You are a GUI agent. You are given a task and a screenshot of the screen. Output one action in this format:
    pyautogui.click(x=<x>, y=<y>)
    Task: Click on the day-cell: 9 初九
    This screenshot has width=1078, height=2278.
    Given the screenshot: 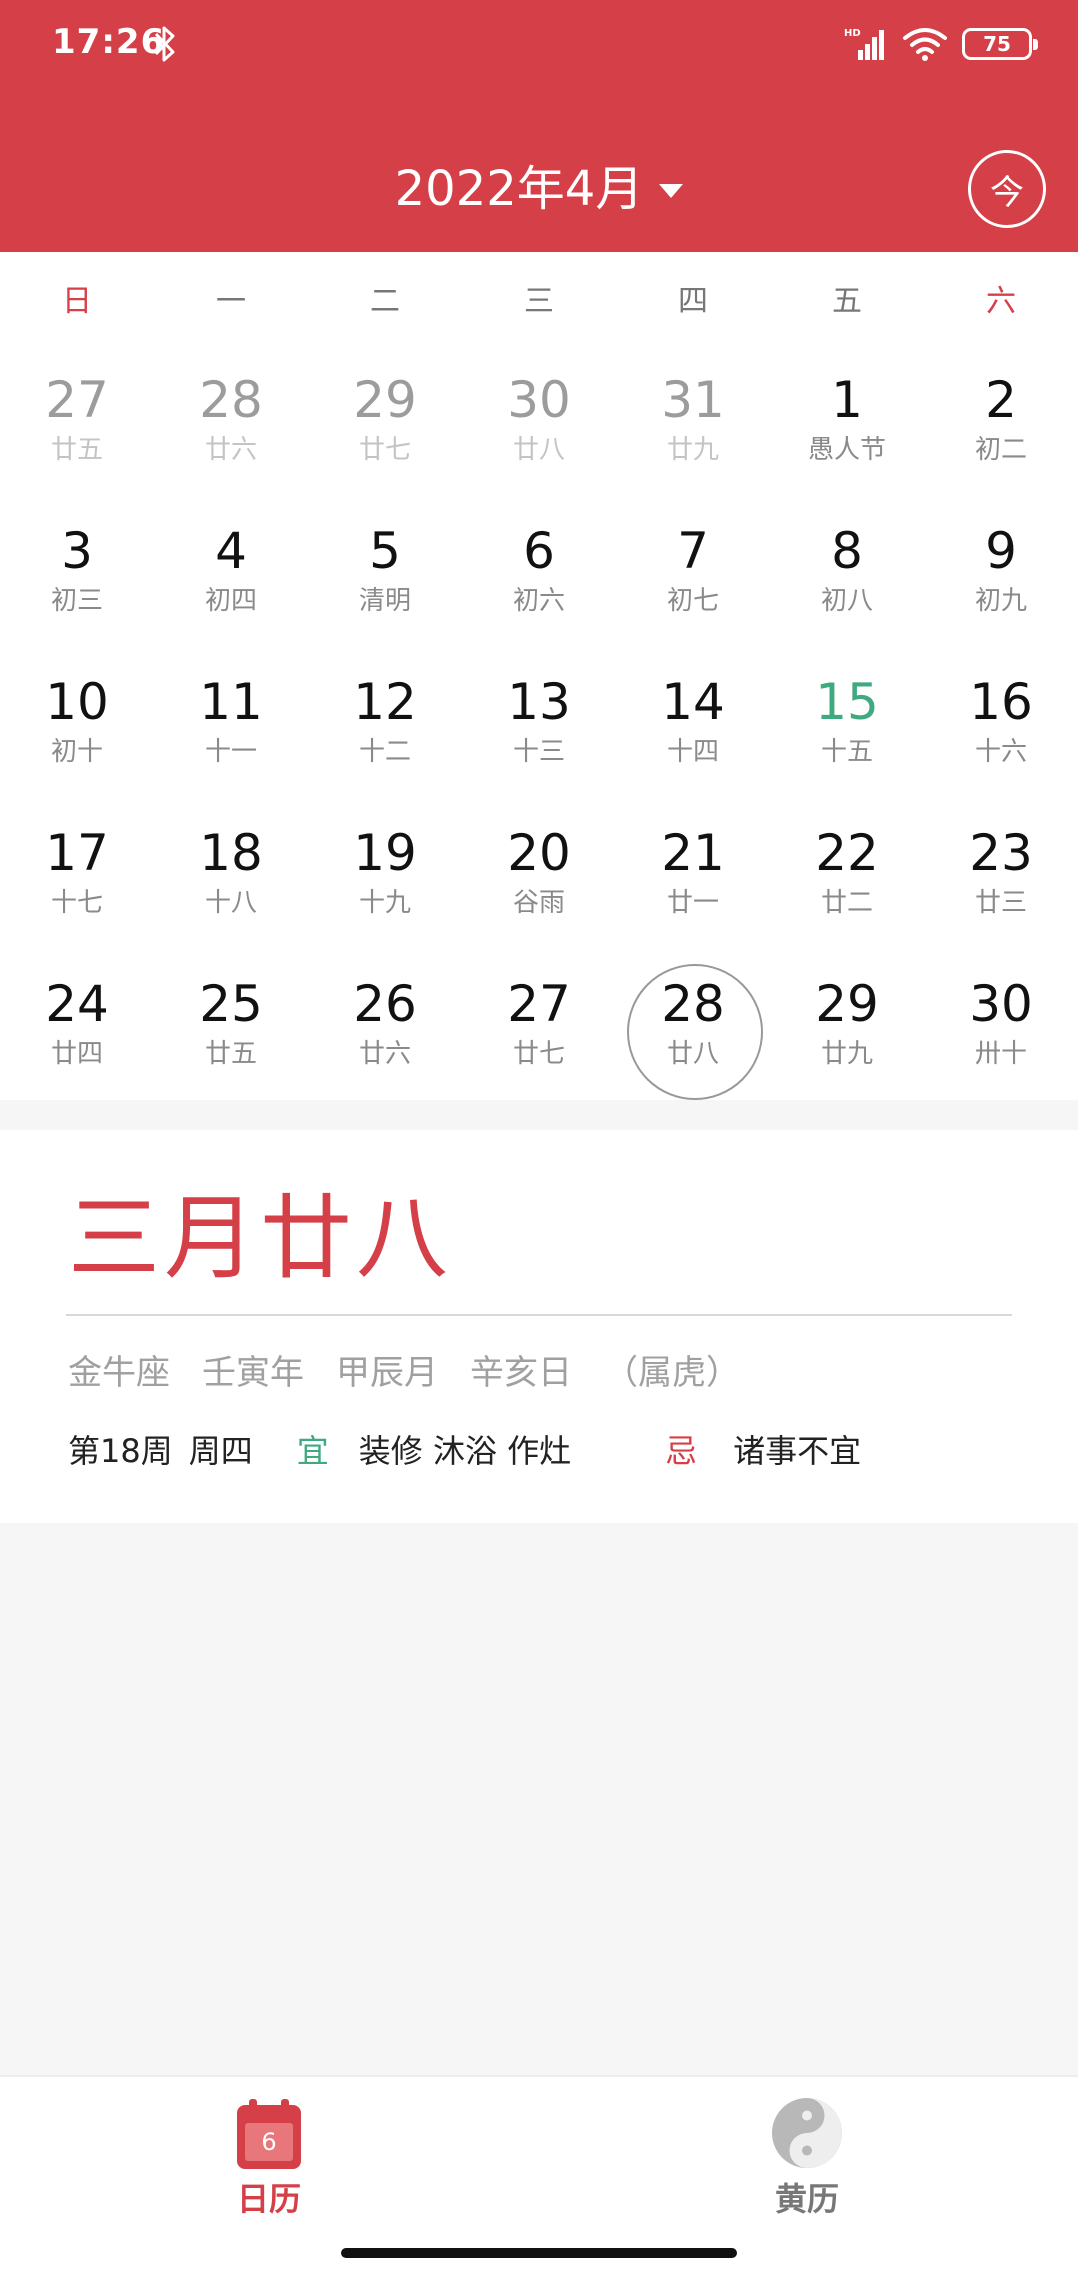 What is the action you would take?
    pyautogui.click(x=1001, y=578)
    